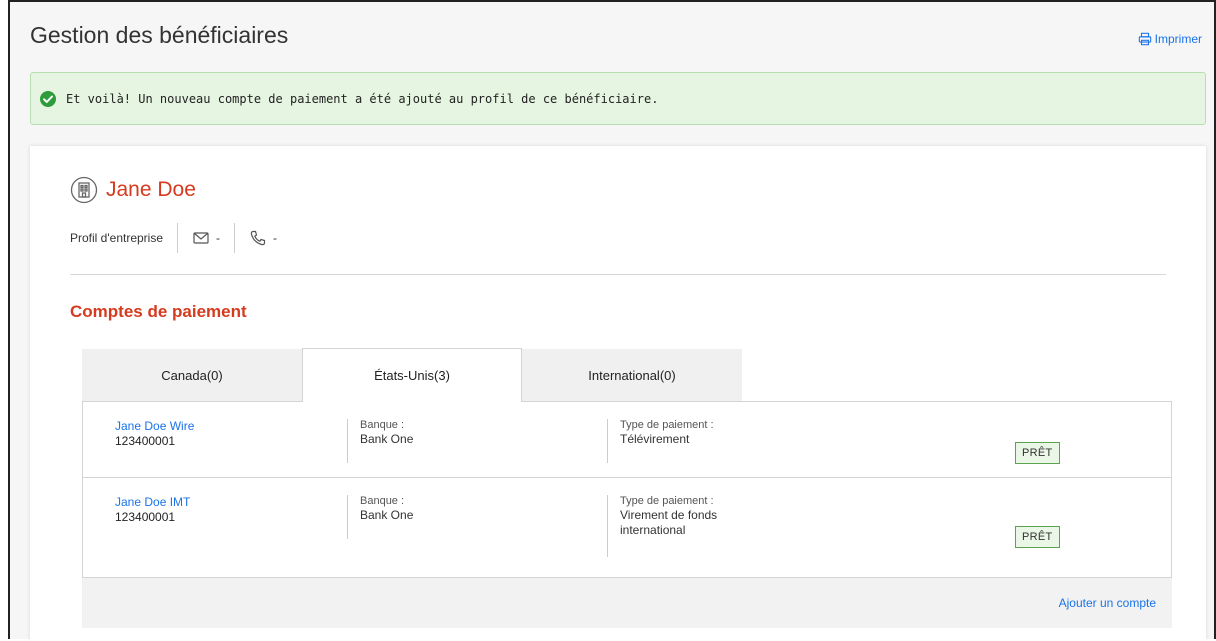 The image size is (1216, 641). What do you see at coordinates (192, 375) in the screenshot?
I see `tab-canada: Canada(0)` at bounding box center [192, 375].